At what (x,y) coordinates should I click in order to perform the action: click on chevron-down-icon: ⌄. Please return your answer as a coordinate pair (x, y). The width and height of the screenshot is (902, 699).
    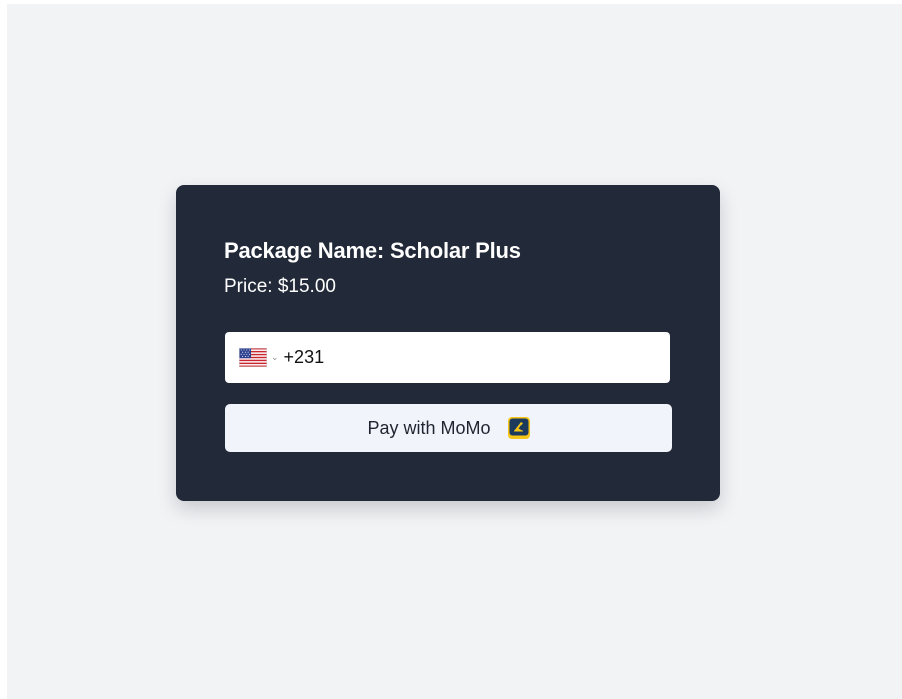
    Looking at the image, I should click on (275, 357).